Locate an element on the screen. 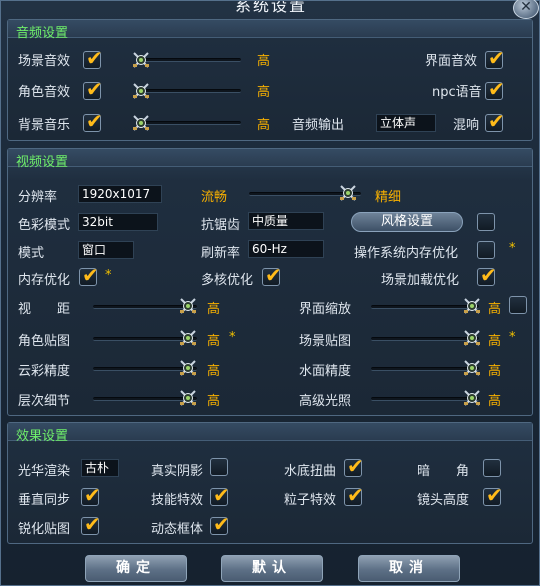  bg-music-checkbox: ✔ is located at coordinates (93, 121).